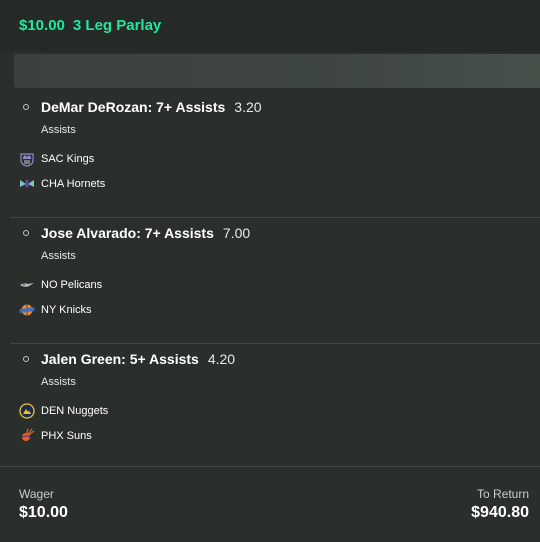  Describe the element at coordinates (43, 512) in the screenshot. I see `wager-value: $10.00` at that location.